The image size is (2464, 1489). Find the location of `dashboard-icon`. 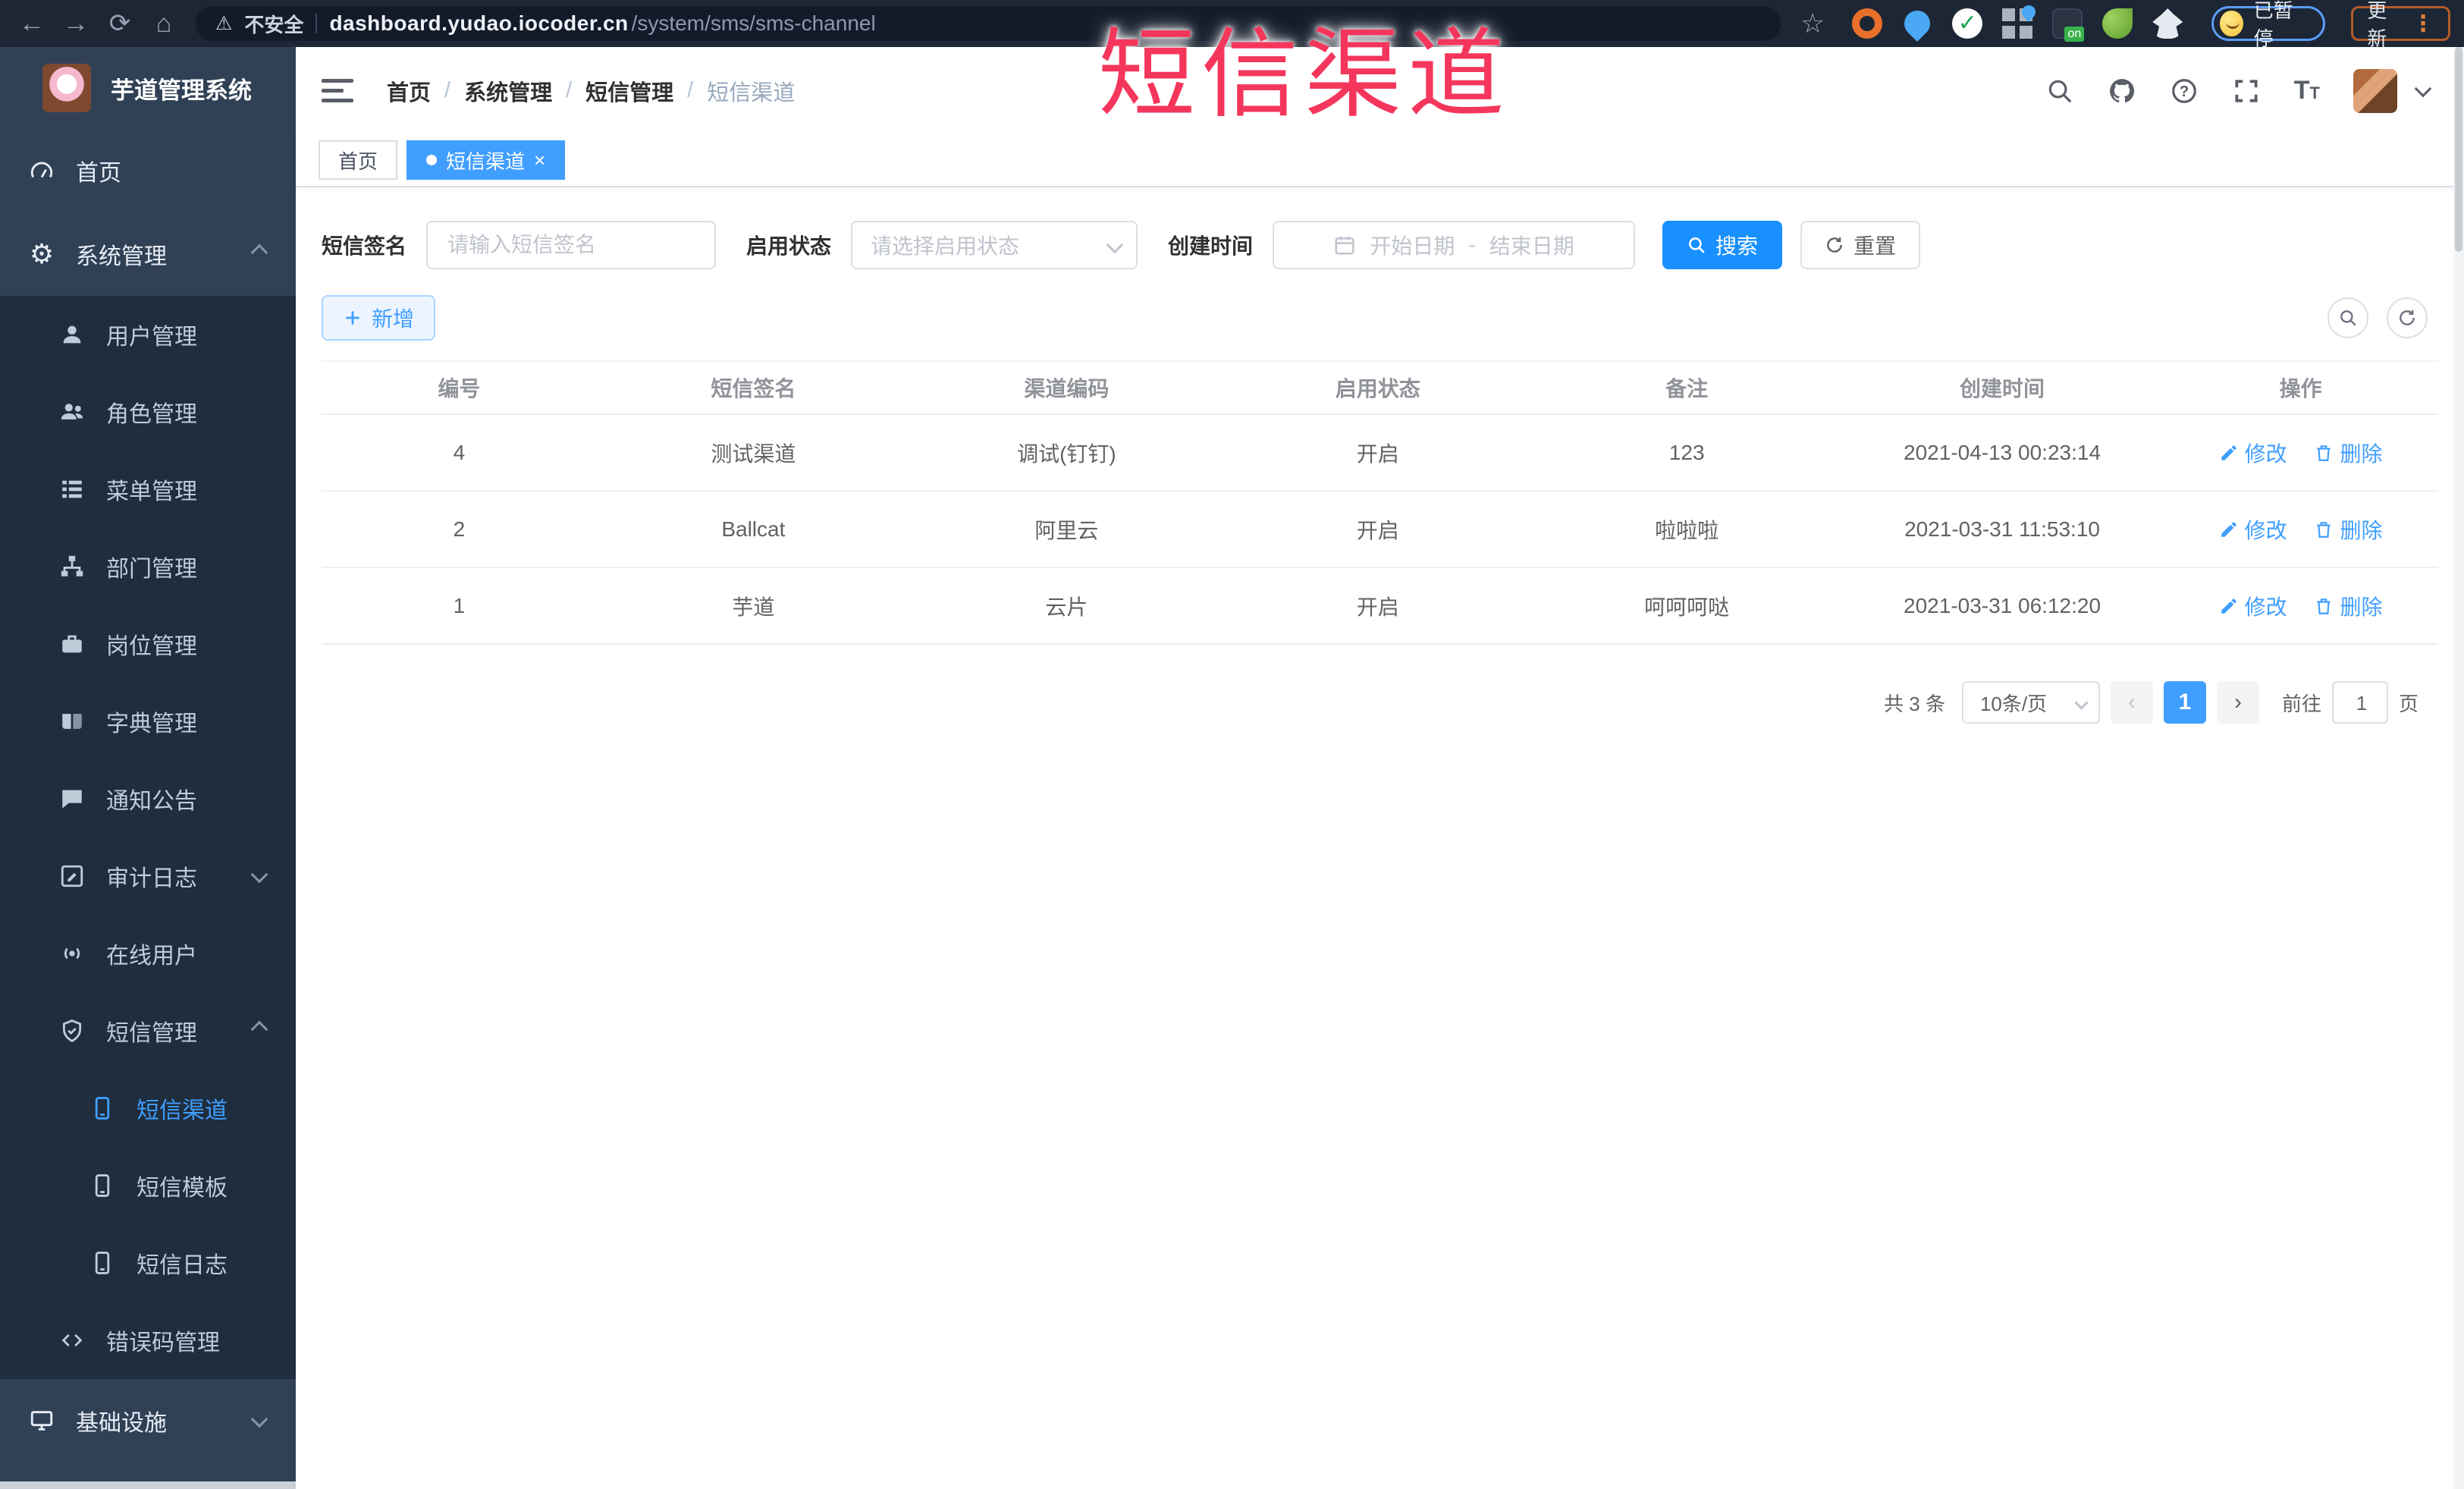

dashboard-icon is located at coordinates (41, 170).